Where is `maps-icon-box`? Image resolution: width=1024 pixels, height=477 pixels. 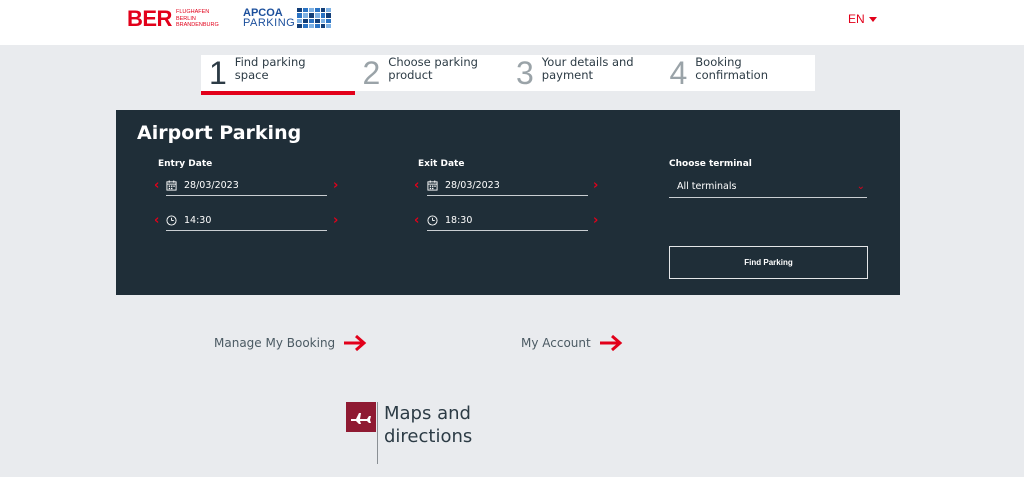
maps-icon-box is located at coordinates (361, 417).